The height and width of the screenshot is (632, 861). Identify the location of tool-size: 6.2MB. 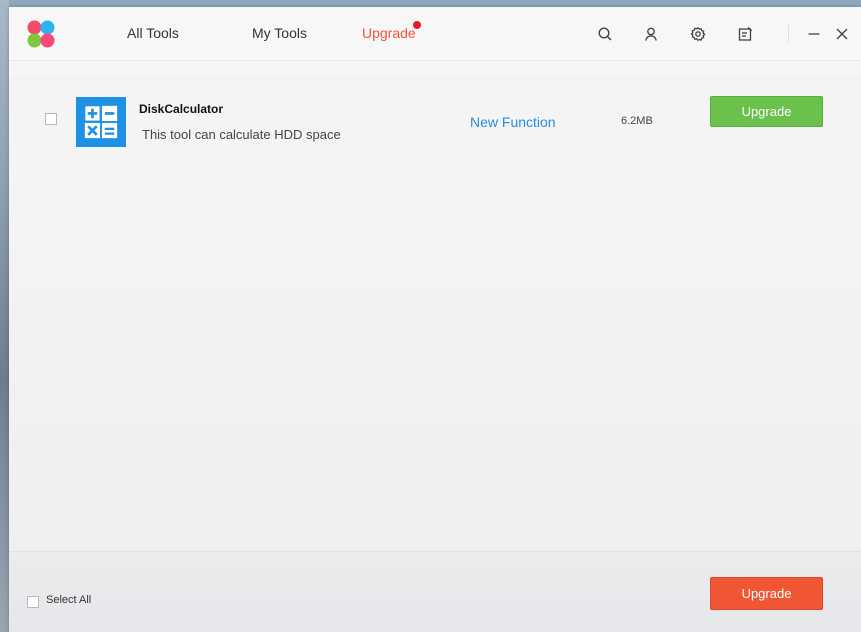
(637, 121).